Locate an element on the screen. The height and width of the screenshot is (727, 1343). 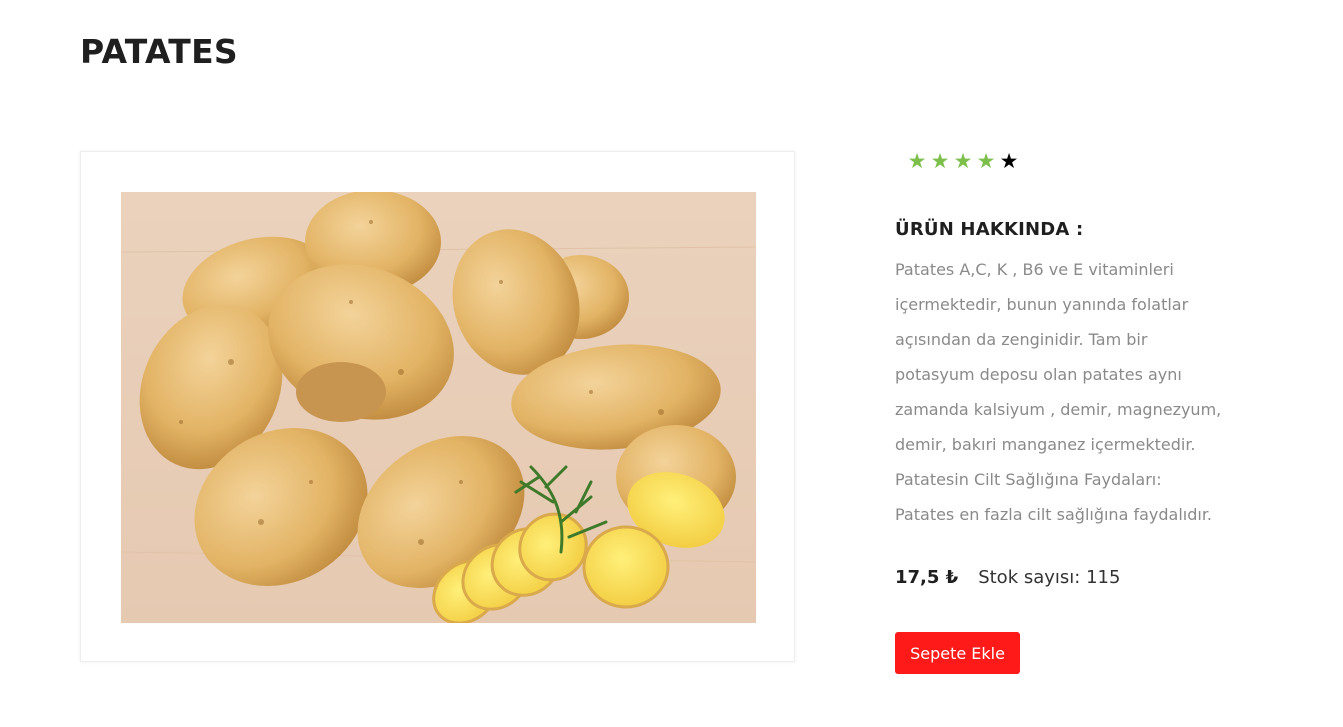
price-row: 17,5 ₺ Stok sayısı: 115 is located at coordinates (1007, 577).